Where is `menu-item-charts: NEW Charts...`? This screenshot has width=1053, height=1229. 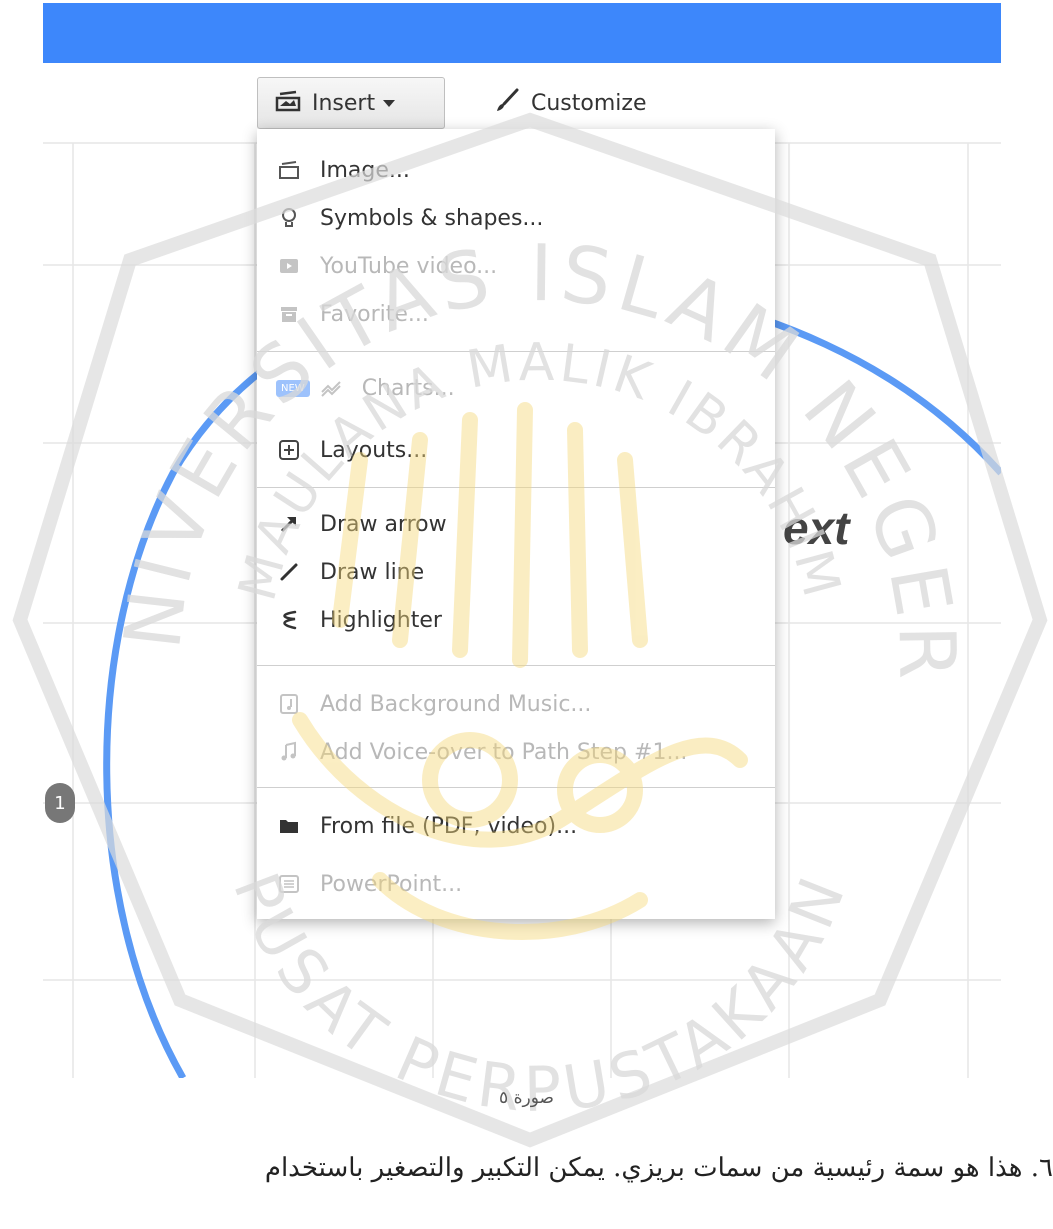
menu-item-charts: NEW Charts... is located at coordinates (516, 388).